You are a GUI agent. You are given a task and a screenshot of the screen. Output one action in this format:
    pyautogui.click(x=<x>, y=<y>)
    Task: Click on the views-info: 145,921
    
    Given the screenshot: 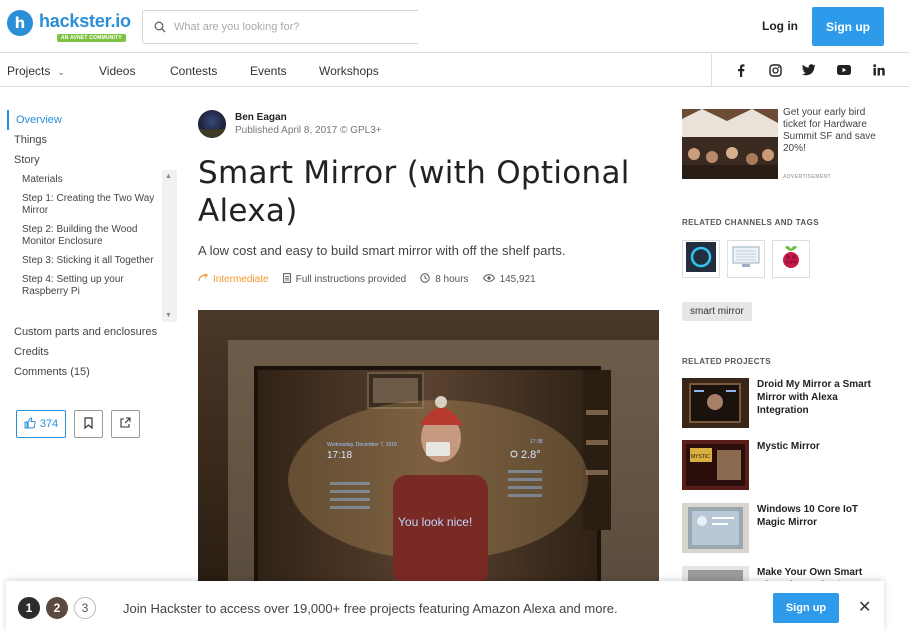 What is the action you would take?
    pyautogui.click(x=509, y=279)
    